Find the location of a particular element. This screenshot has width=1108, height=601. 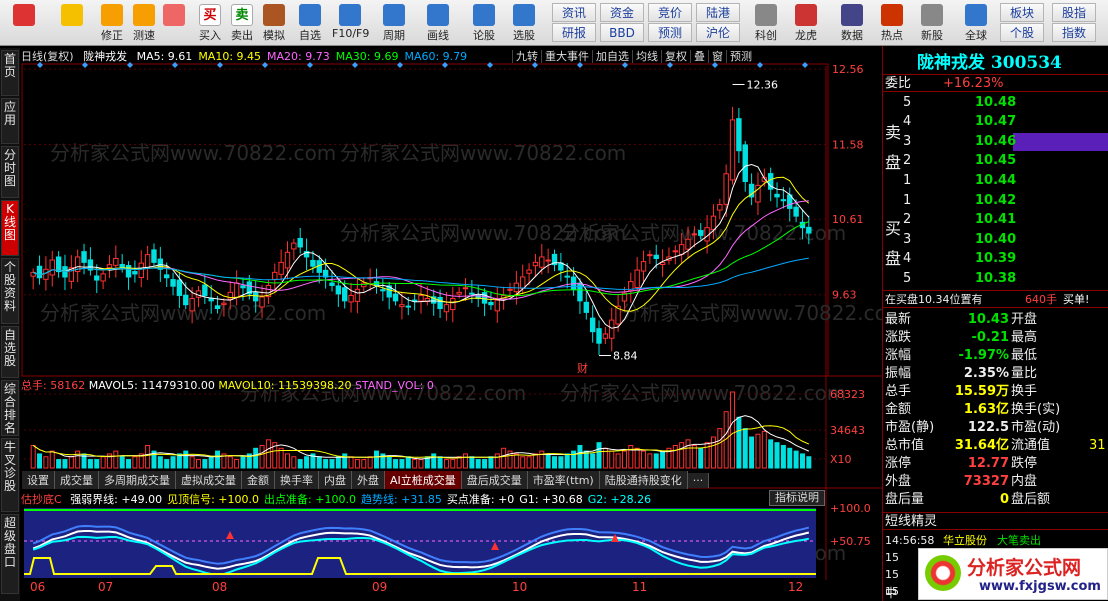

stat-value: 73327 is located at coordinates (986, 481).